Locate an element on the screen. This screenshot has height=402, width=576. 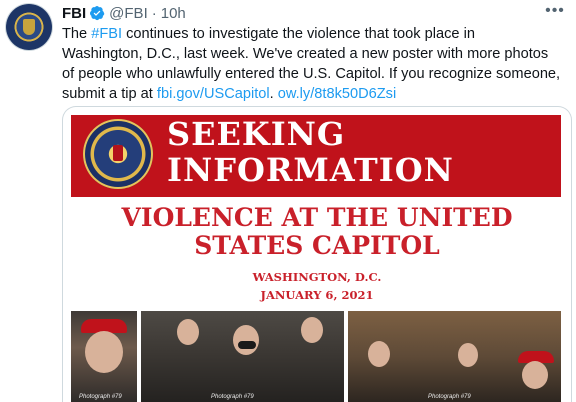
tweet-header: FBI @FBI · 10h is located at coordinates (124, 13).